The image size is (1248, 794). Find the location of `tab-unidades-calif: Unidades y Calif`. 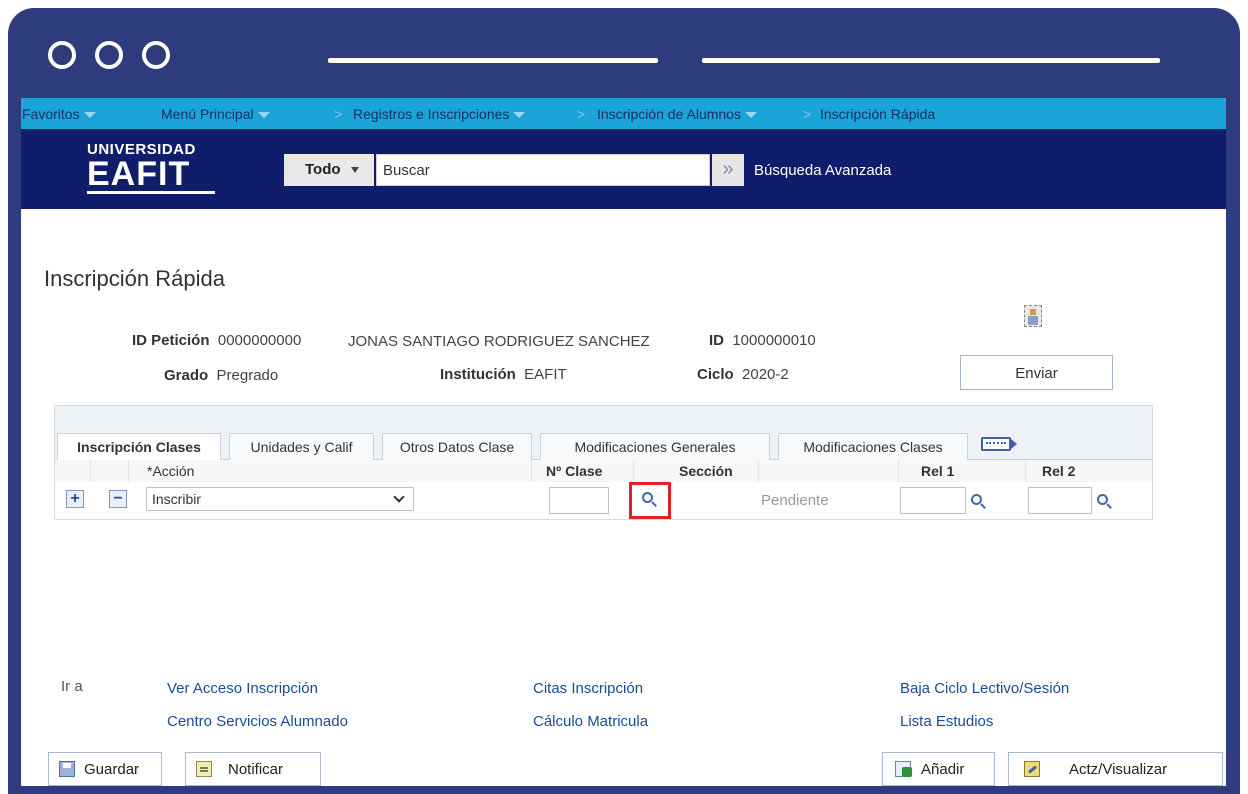

tab-unidades-calif: Unidades y Calif is located at coordinates (301, 446).